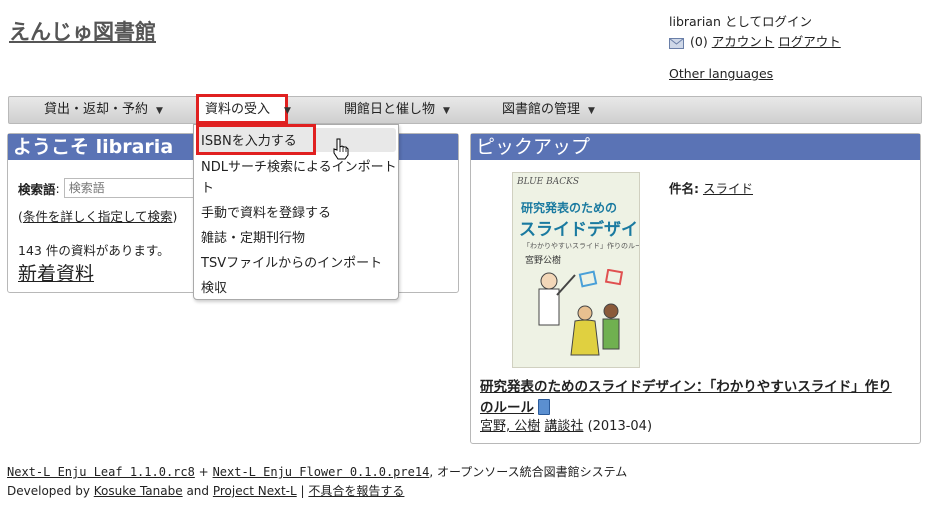 Image resolution: width=938 pixels, height=507 pixels. I want to click on nav-item-circulation: 貸出・返却・予約 ▼, so click(103, 110).